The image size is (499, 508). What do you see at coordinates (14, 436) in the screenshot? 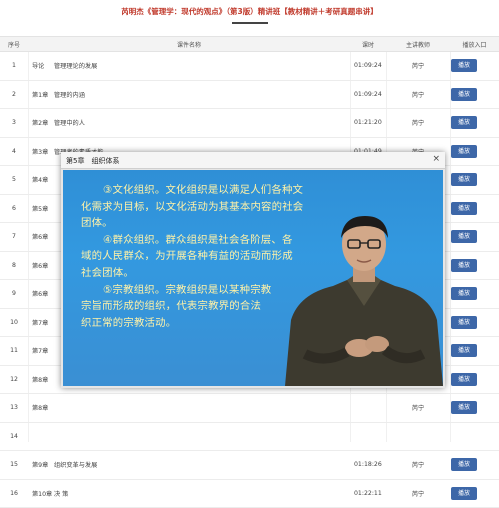
I see `row-number: 14` at bounding box center [14, 436].